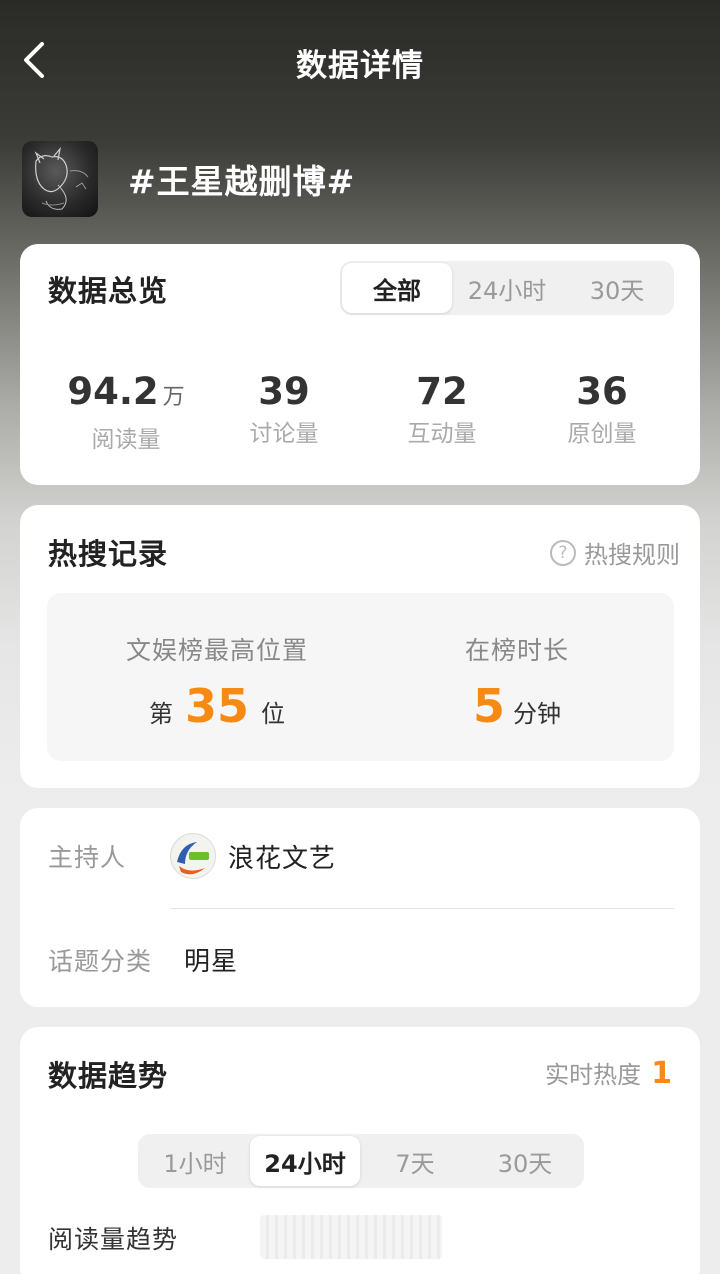 This screenshot has height=1274, width=720. Describe the element at coordinates (211, 962) in the screenshot. I see `category-value: 明星` at that location.